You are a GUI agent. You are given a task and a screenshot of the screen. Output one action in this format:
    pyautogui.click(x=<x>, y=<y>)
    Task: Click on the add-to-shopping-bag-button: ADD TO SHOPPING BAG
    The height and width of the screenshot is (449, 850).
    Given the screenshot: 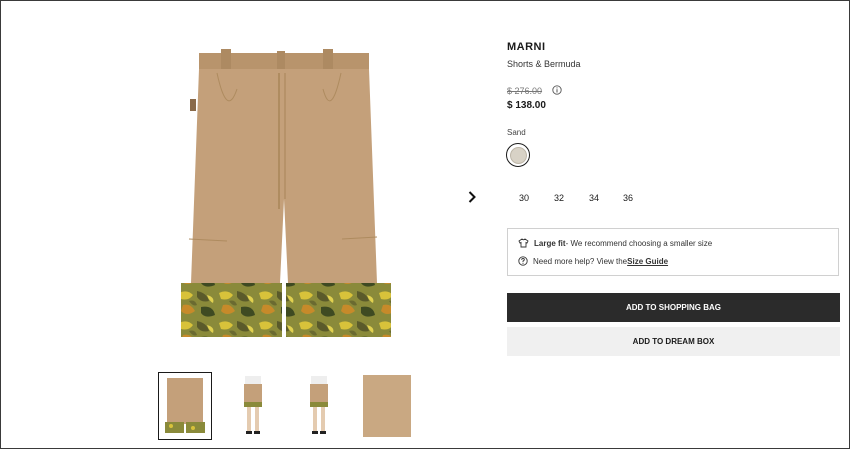 What is the action you would take?
    pyautogui.click(x=673, y=307)
    